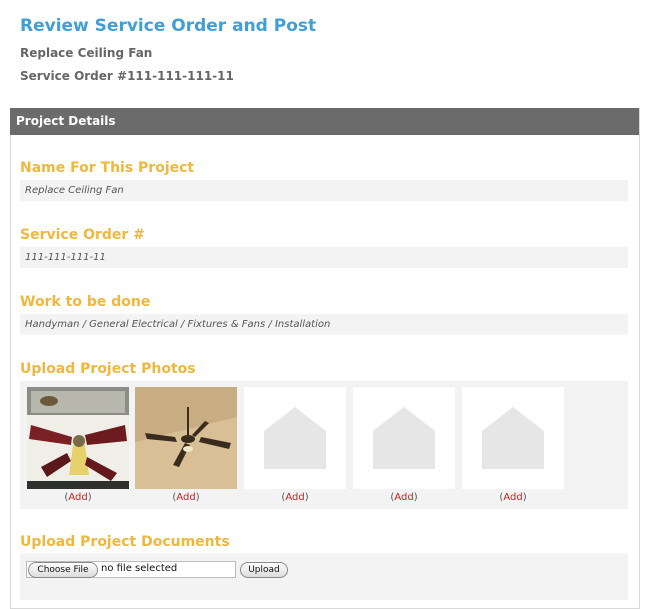 This screenshot has height=609, width=649. I want to click on project-name-subtitle: Replace Ceiling Fan, so click(86, 53).